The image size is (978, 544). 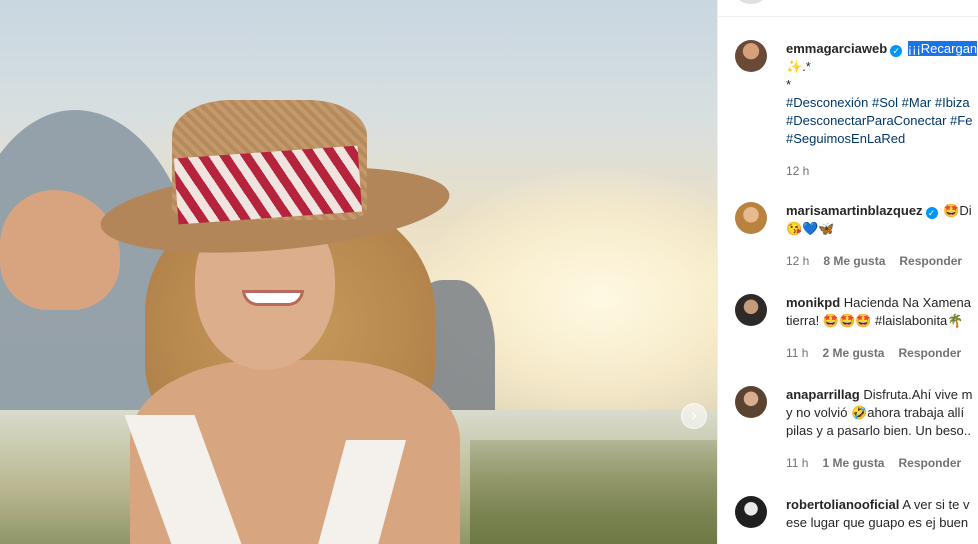 I want to click on comment-line-1: marisamartinblazquez ✓ 🤩Di, so click(x=882, y=211).